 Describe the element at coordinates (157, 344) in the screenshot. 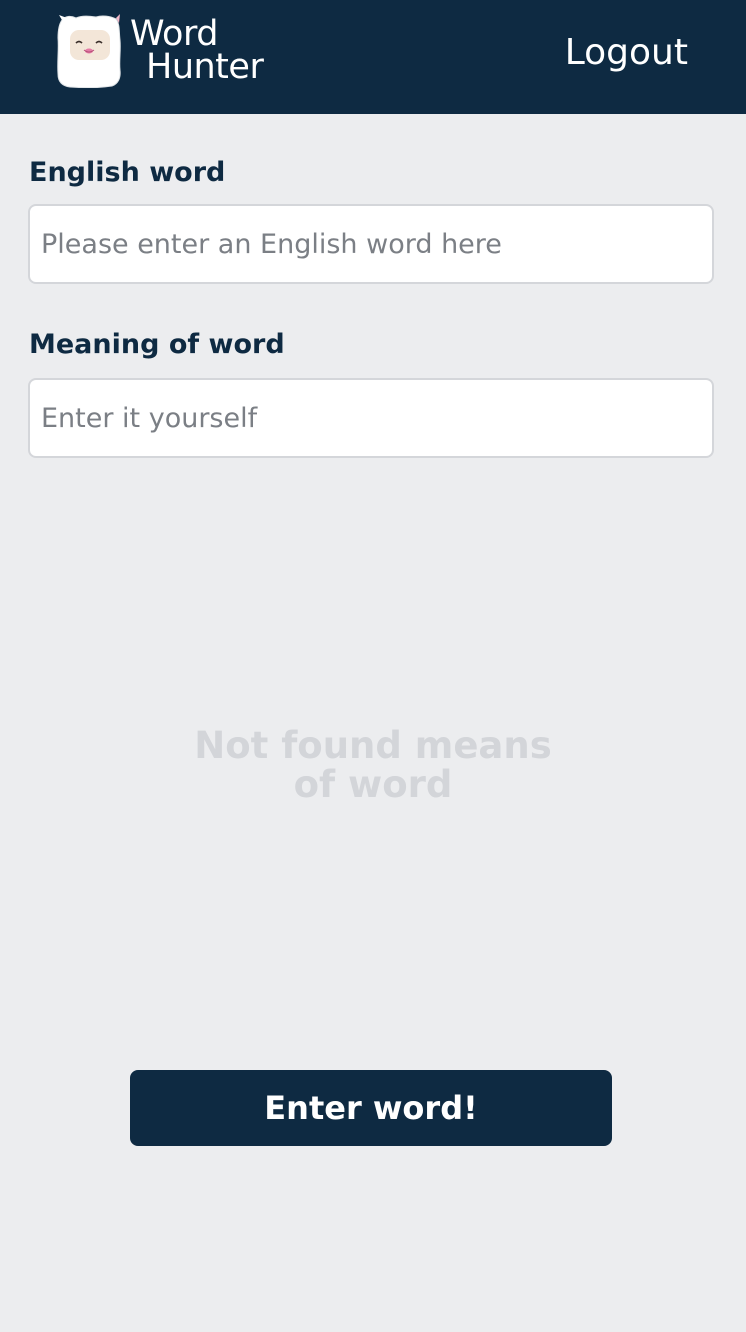

I see `meaning-label: Meaning of word` at that location.